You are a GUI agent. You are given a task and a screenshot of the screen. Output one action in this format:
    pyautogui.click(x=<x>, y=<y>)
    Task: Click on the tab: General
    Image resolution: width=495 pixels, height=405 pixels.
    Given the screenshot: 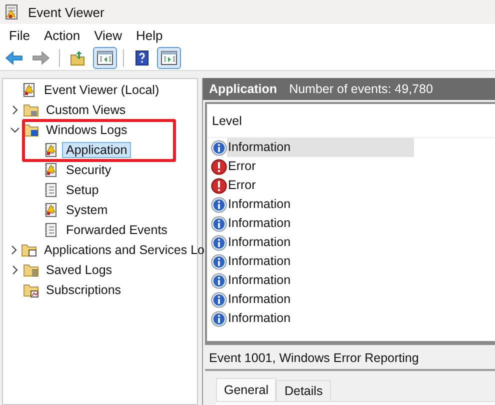 What is the action you would take?
    pyautogui.click(x=246, y=389)
    